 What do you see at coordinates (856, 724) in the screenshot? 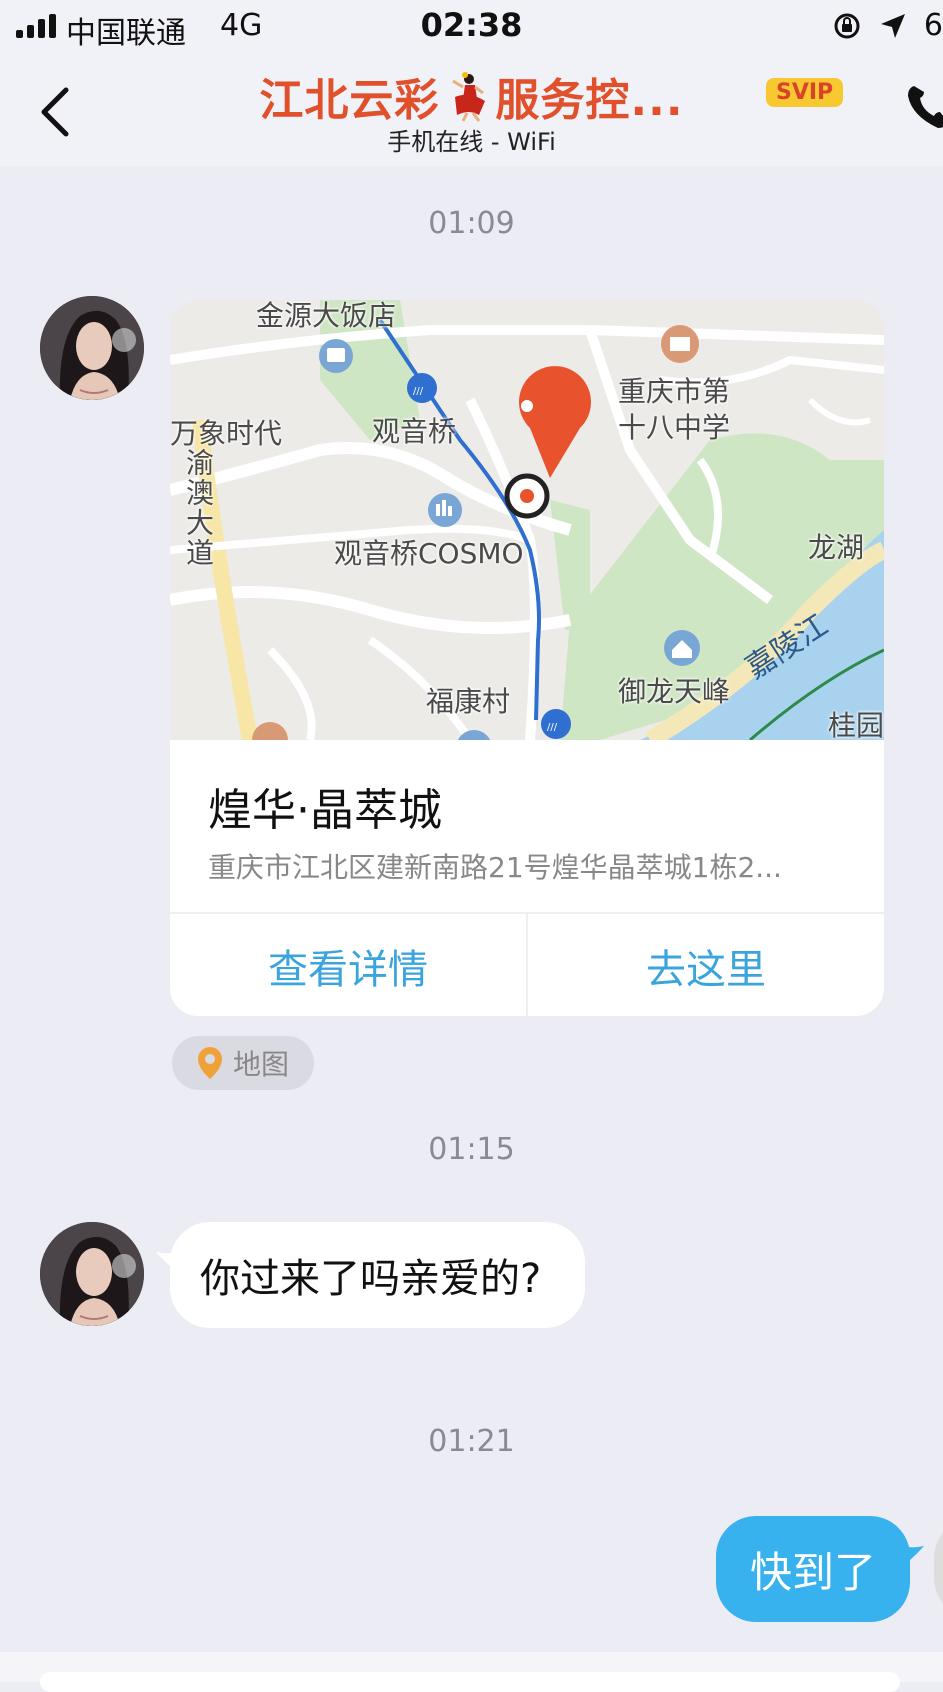
I see `map-label: 桂园` at bounding box center [856, 724].